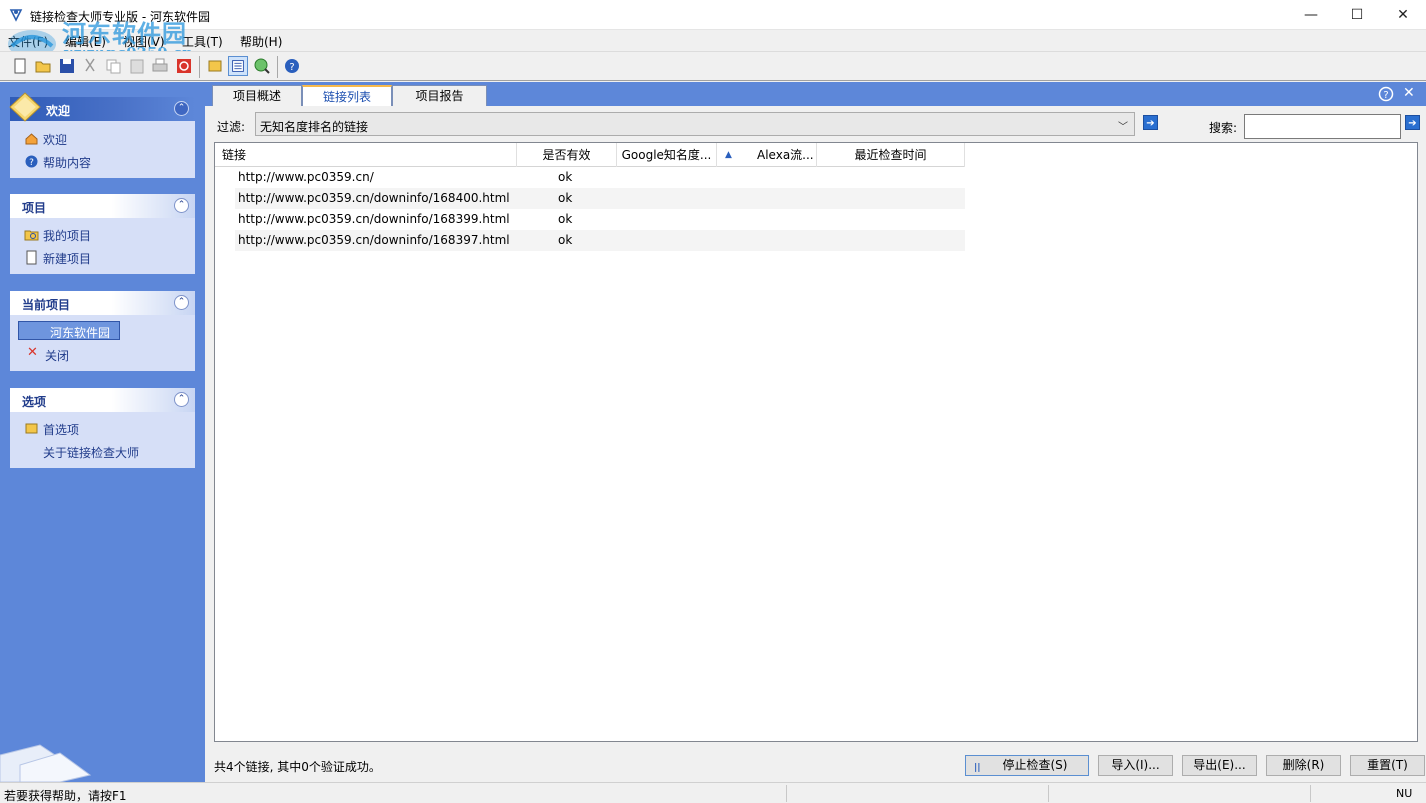 The height and width of the screenshot is (803, 1426). Describe the element at coordinates (34, 208) in the screenshot. I see `project-group-title: 项目` at that location.